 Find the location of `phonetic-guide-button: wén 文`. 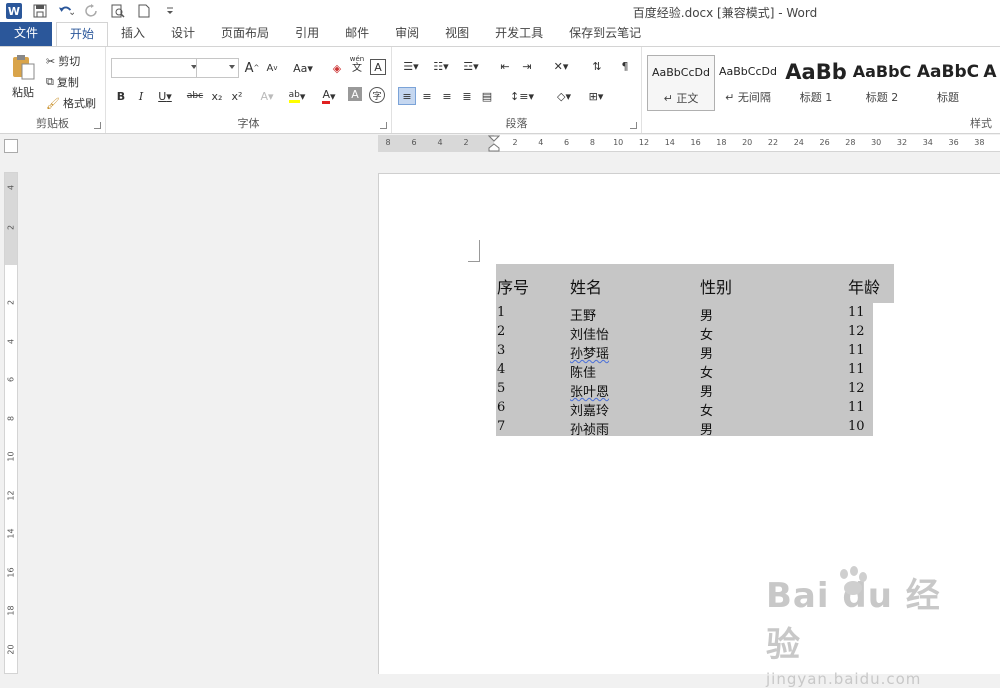

phonetic-guide-button: wén 文 is located at coordinates (357, 64).